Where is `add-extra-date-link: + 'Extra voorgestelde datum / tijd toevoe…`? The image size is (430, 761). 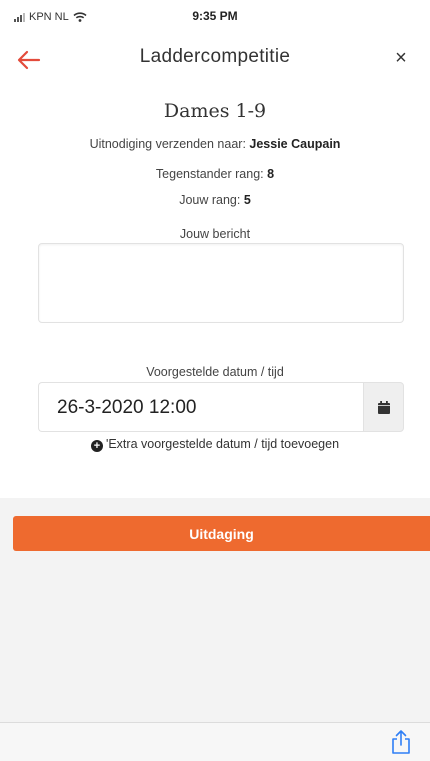
add-extra-date-link: + 'Extra voorgestelde datum / tijd toevoe… is located at coordinates (215, 444).